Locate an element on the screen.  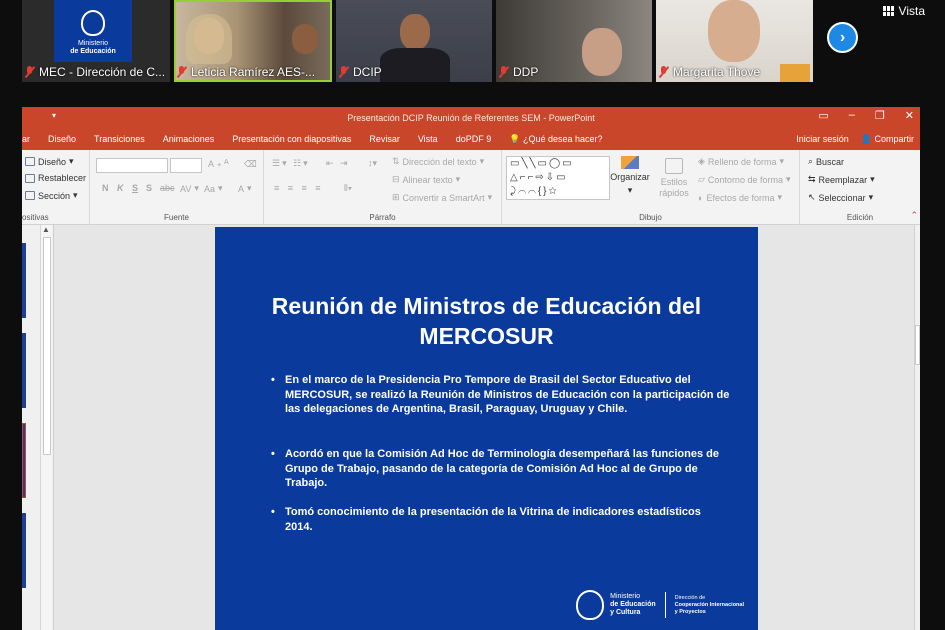
layout-icon is located at coordinates (30, 161).